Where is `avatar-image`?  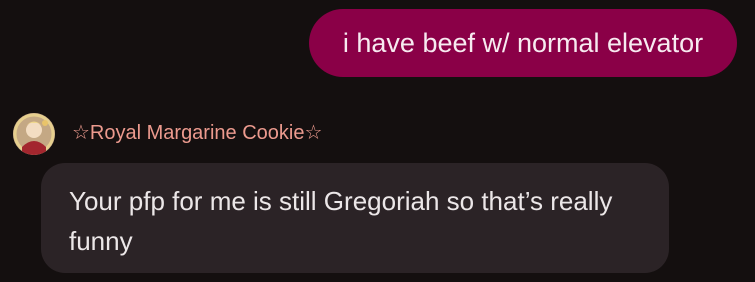 avatar-image is located at coordinates (34, 134).